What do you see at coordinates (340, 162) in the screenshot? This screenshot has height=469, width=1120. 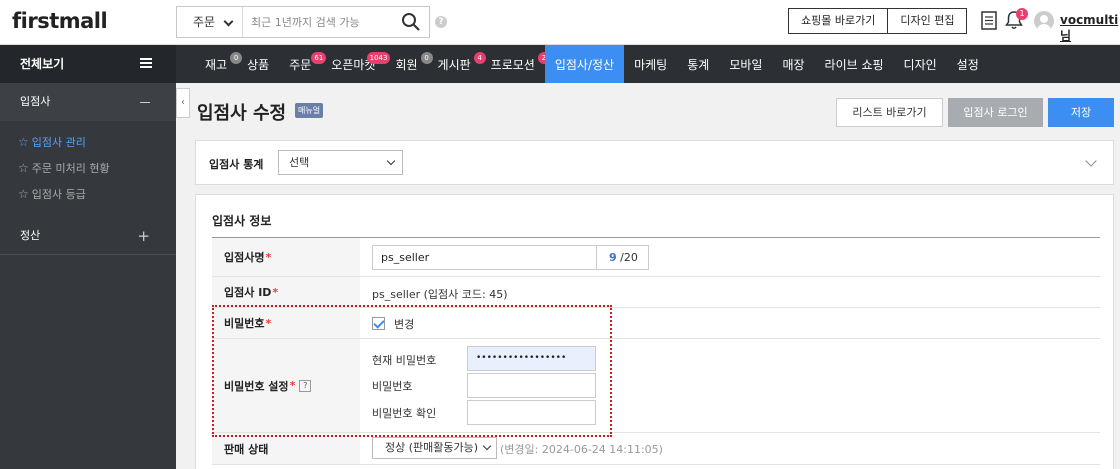 I see `stats-select: 선택` at bounding box center [340, 162].